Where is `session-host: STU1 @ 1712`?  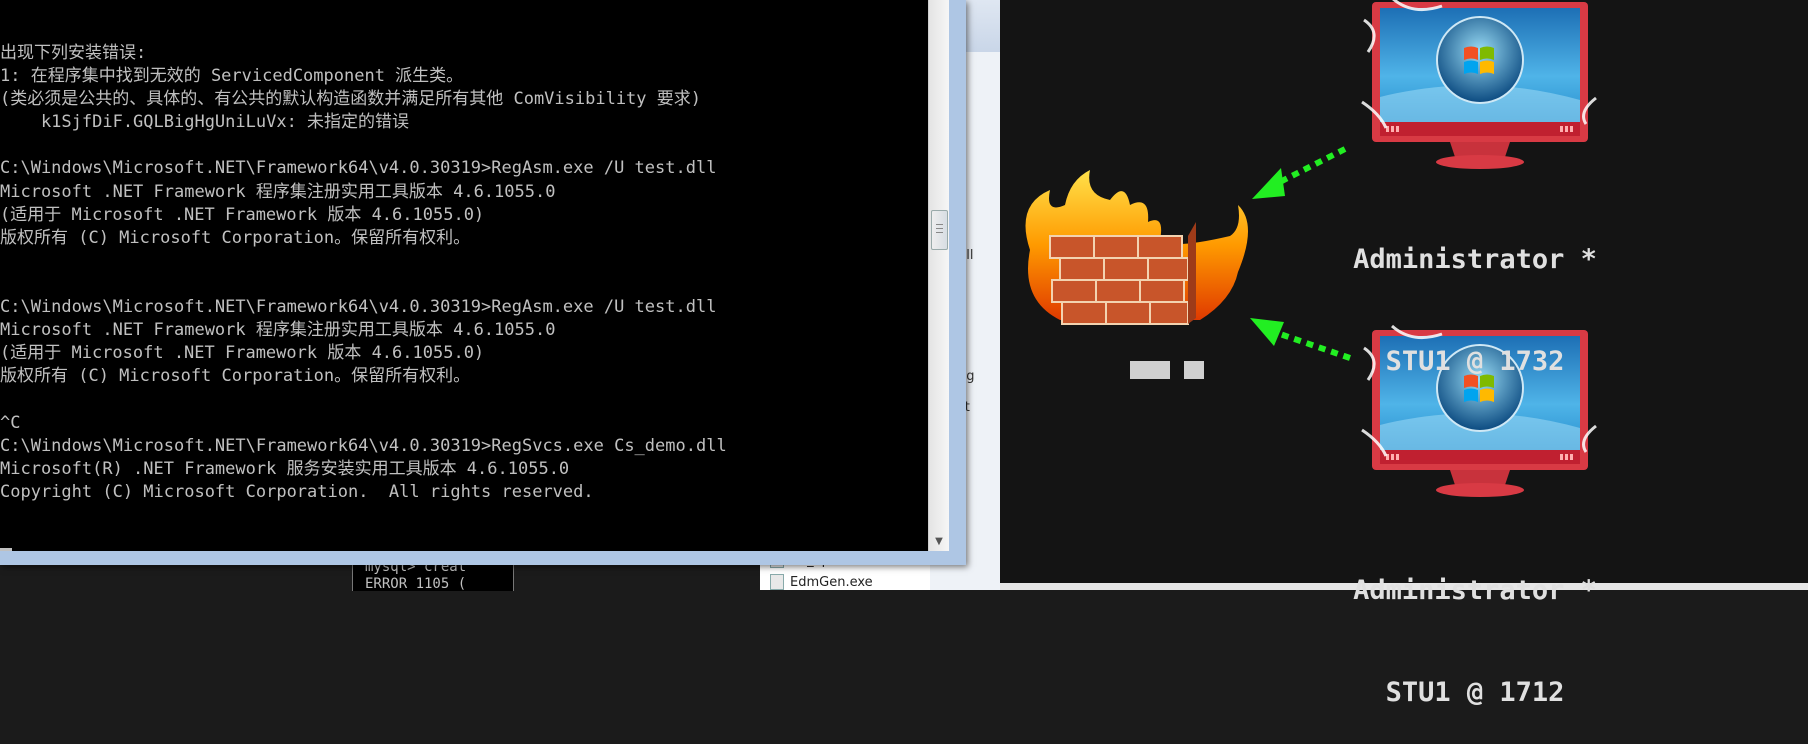 session-host: STU1 @ 1712 is located at coordinates (1475, 692).